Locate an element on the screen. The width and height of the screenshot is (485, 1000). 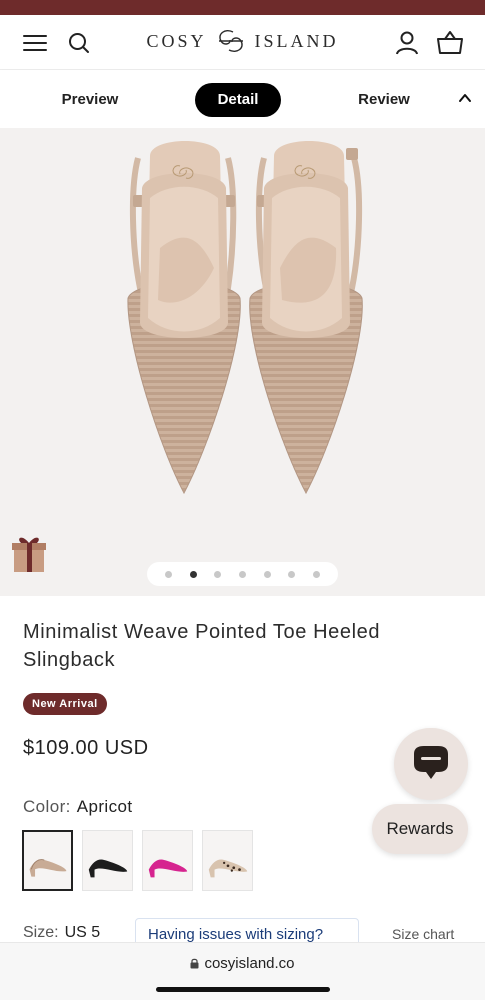
product-tab-bar: Preview Detail Review is located at coordinates (242, 99).